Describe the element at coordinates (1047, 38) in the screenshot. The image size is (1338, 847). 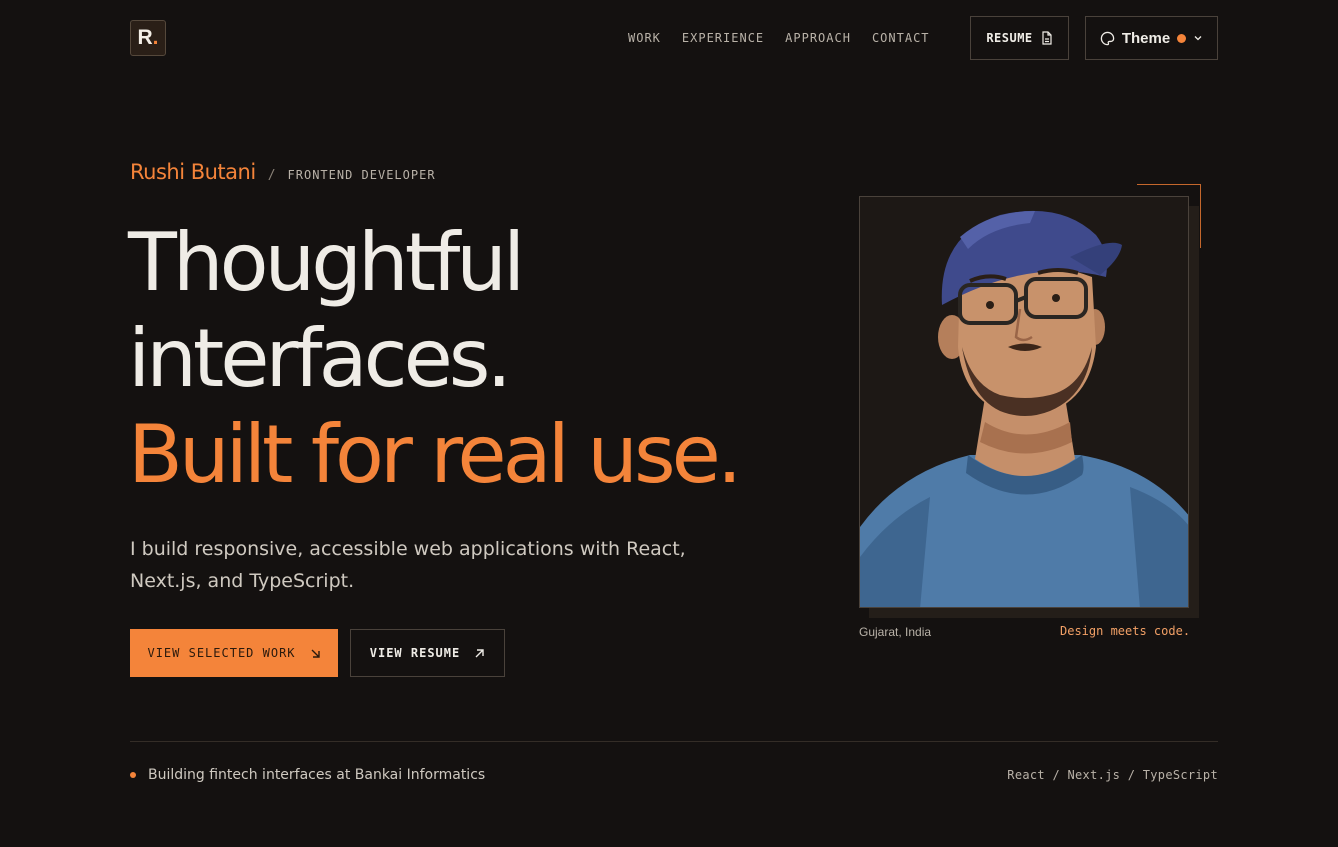
I see `document-icon` at that location.